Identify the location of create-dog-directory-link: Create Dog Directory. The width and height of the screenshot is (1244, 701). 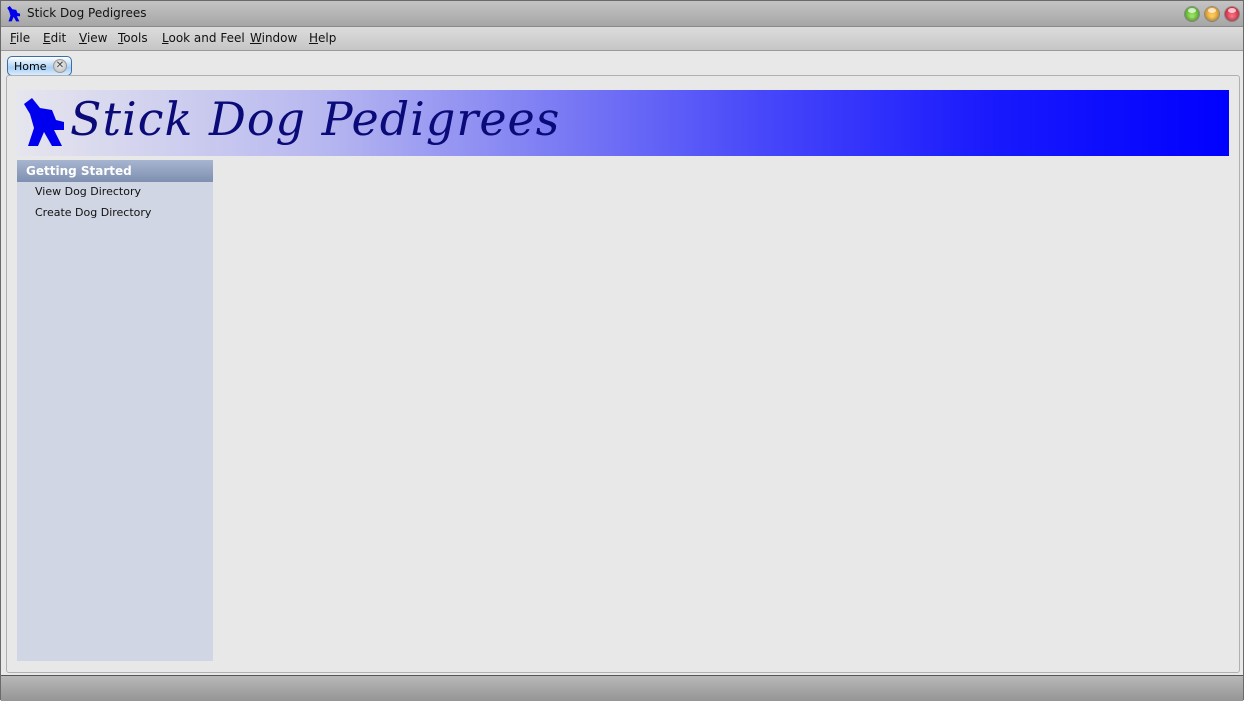
(93, 212).